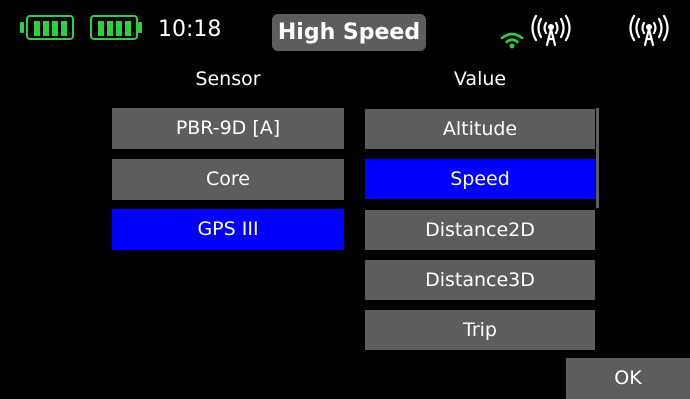 This screenshot has height=399, width=690. I want to click on value-item: Distance2D, so click(480, 230).